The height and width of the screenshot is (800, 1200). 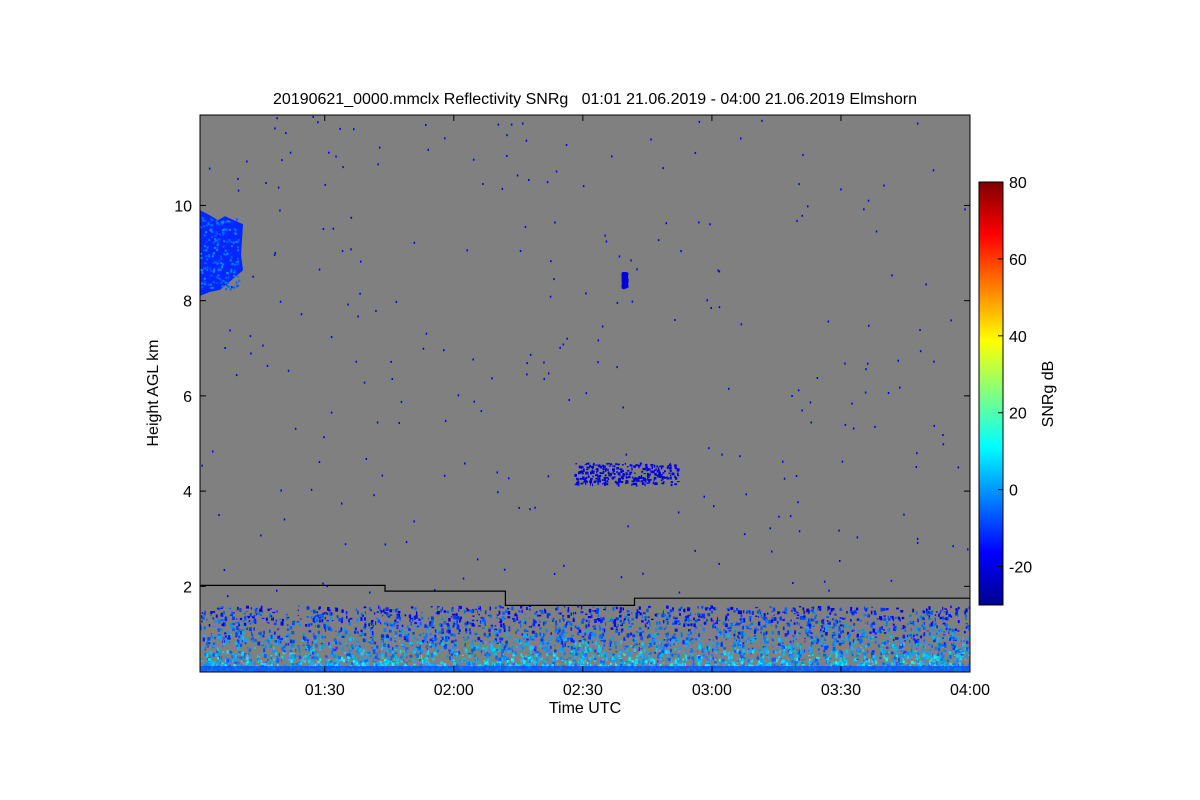 I want to click on x-tick-label: 02:00, so click(x=454, y=690).